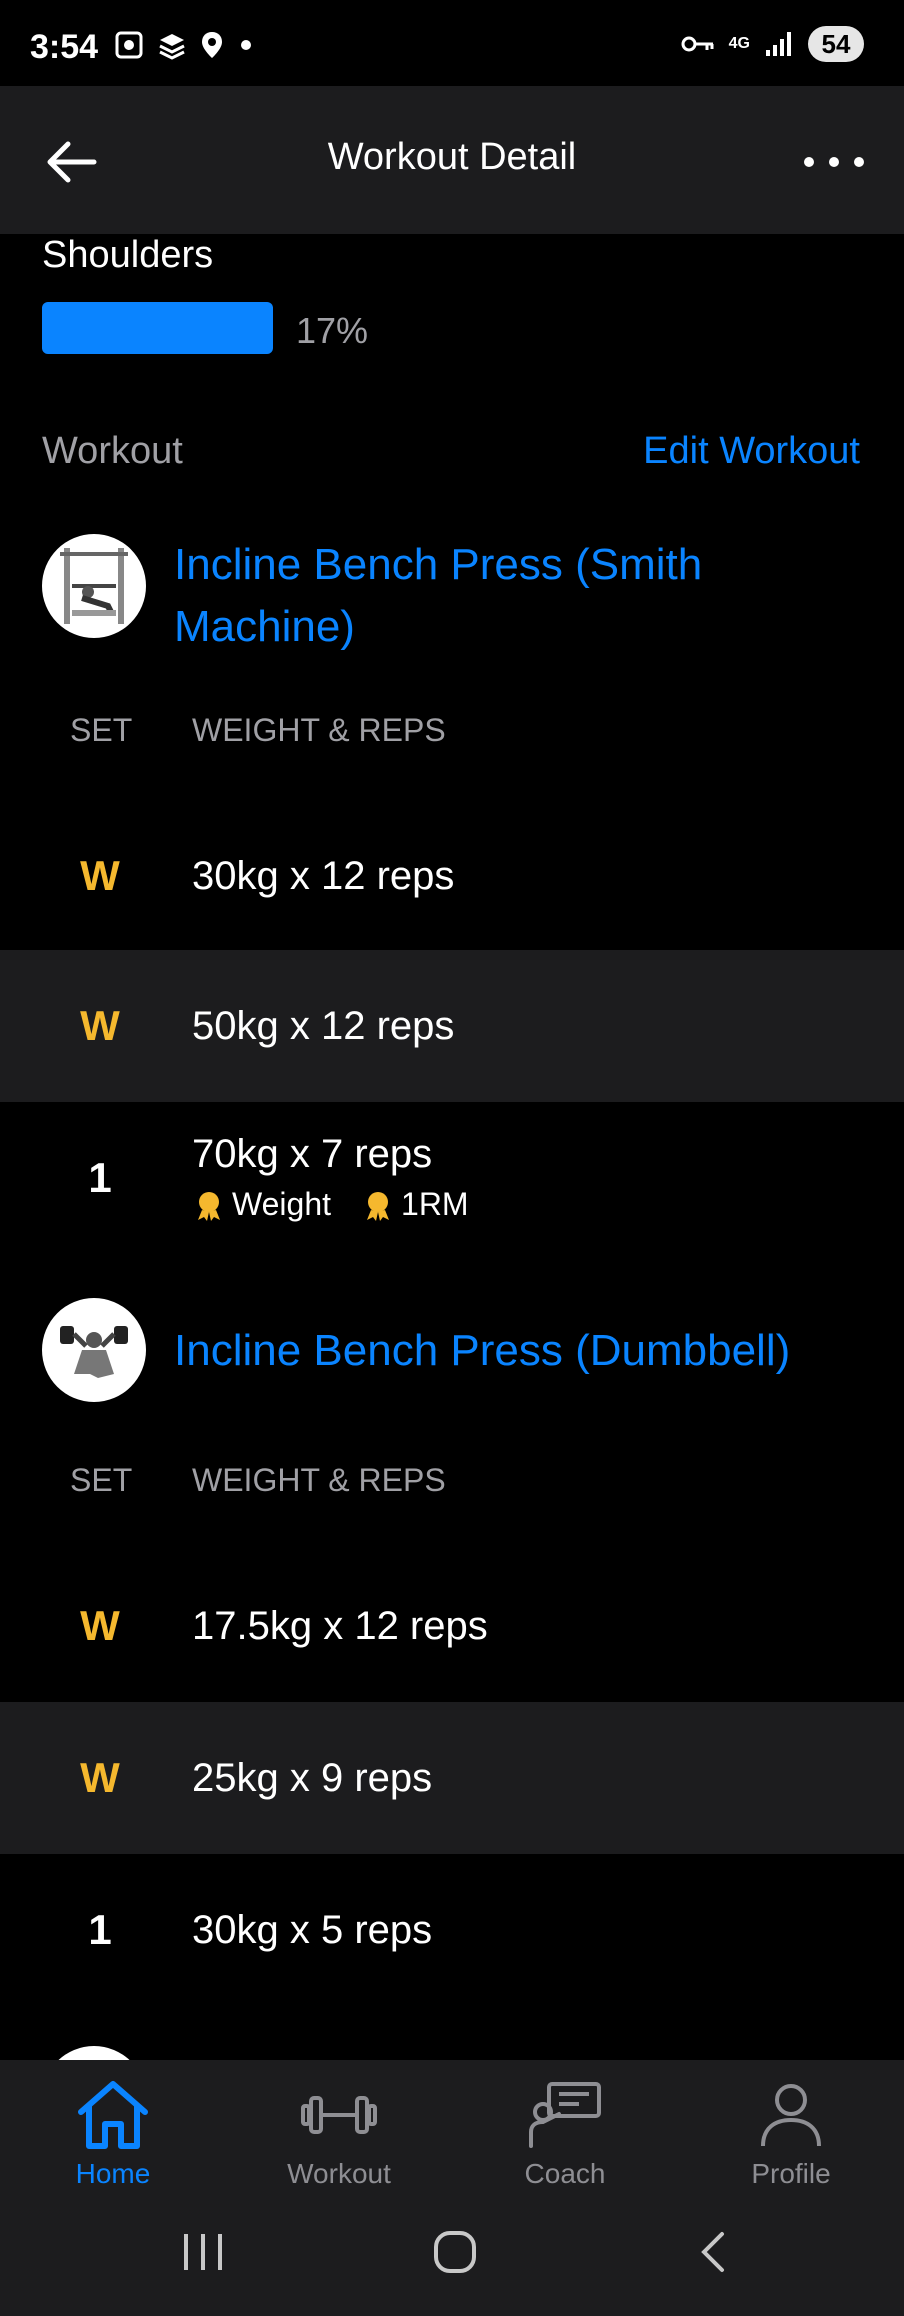  I want to click on battery-indicator: 54, so click(836, 44).